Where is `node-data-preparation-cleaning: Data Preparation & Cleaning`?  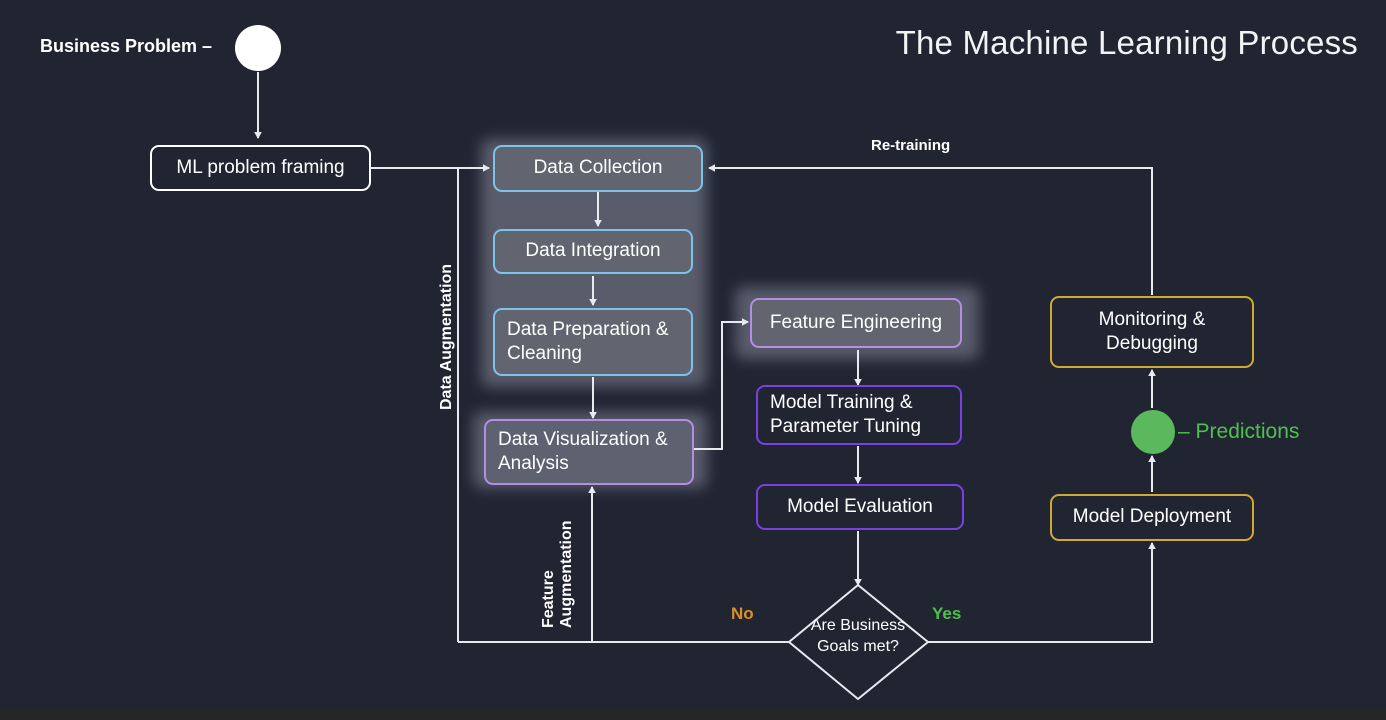 node-data-preparation-cleaning: Data Preparation & Cleaning is located at coordinates (593, 342).